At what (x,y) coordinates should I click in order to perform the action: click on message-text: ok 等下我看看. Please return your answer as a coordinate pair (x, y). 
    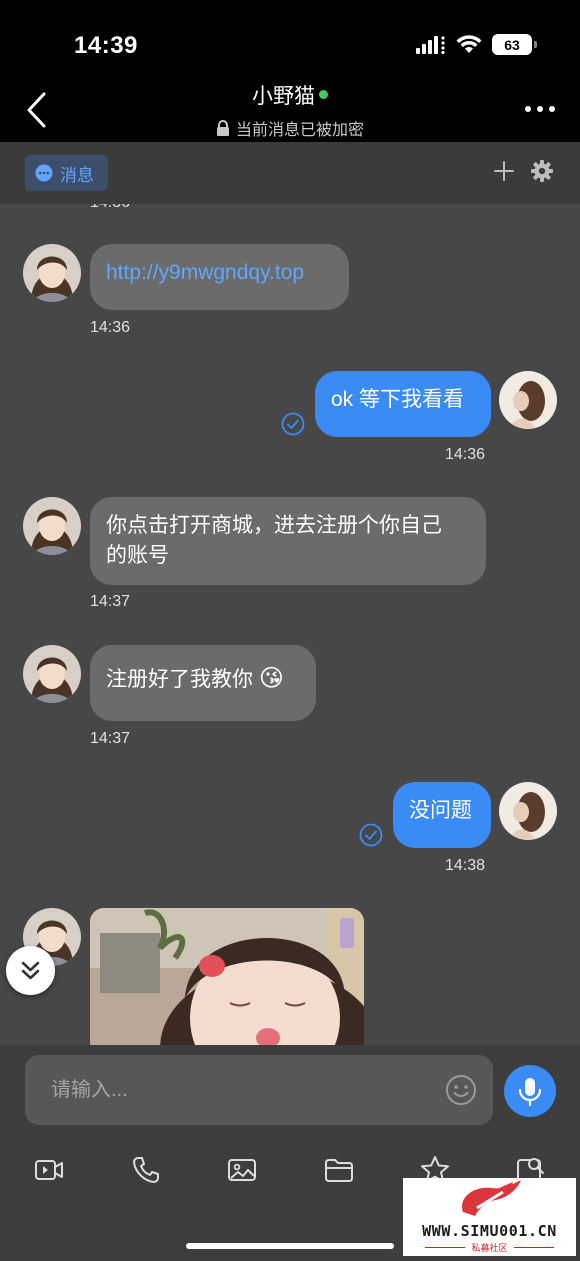
    Looking at the image, I should click on (398, 399).